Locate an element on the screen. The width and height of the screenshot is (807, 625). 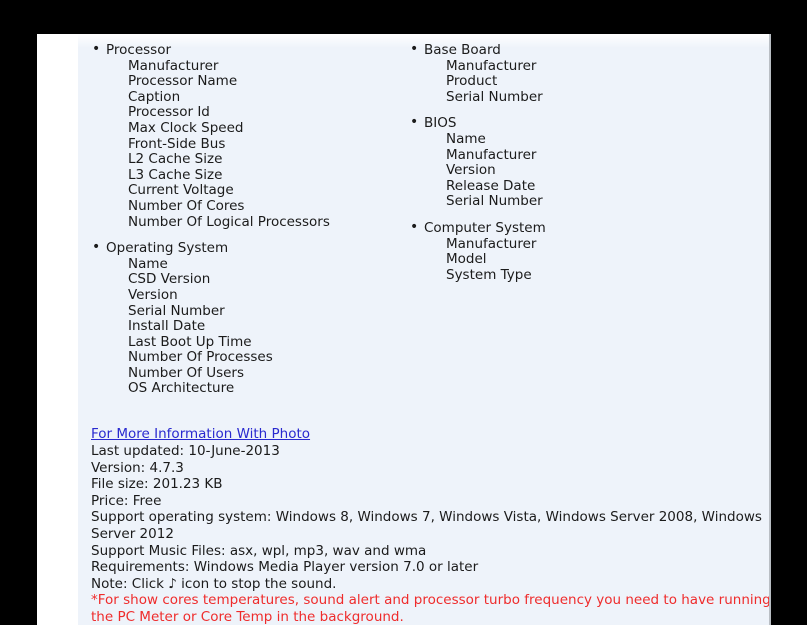
spec-field: Model is located at coordinates (466, 259).